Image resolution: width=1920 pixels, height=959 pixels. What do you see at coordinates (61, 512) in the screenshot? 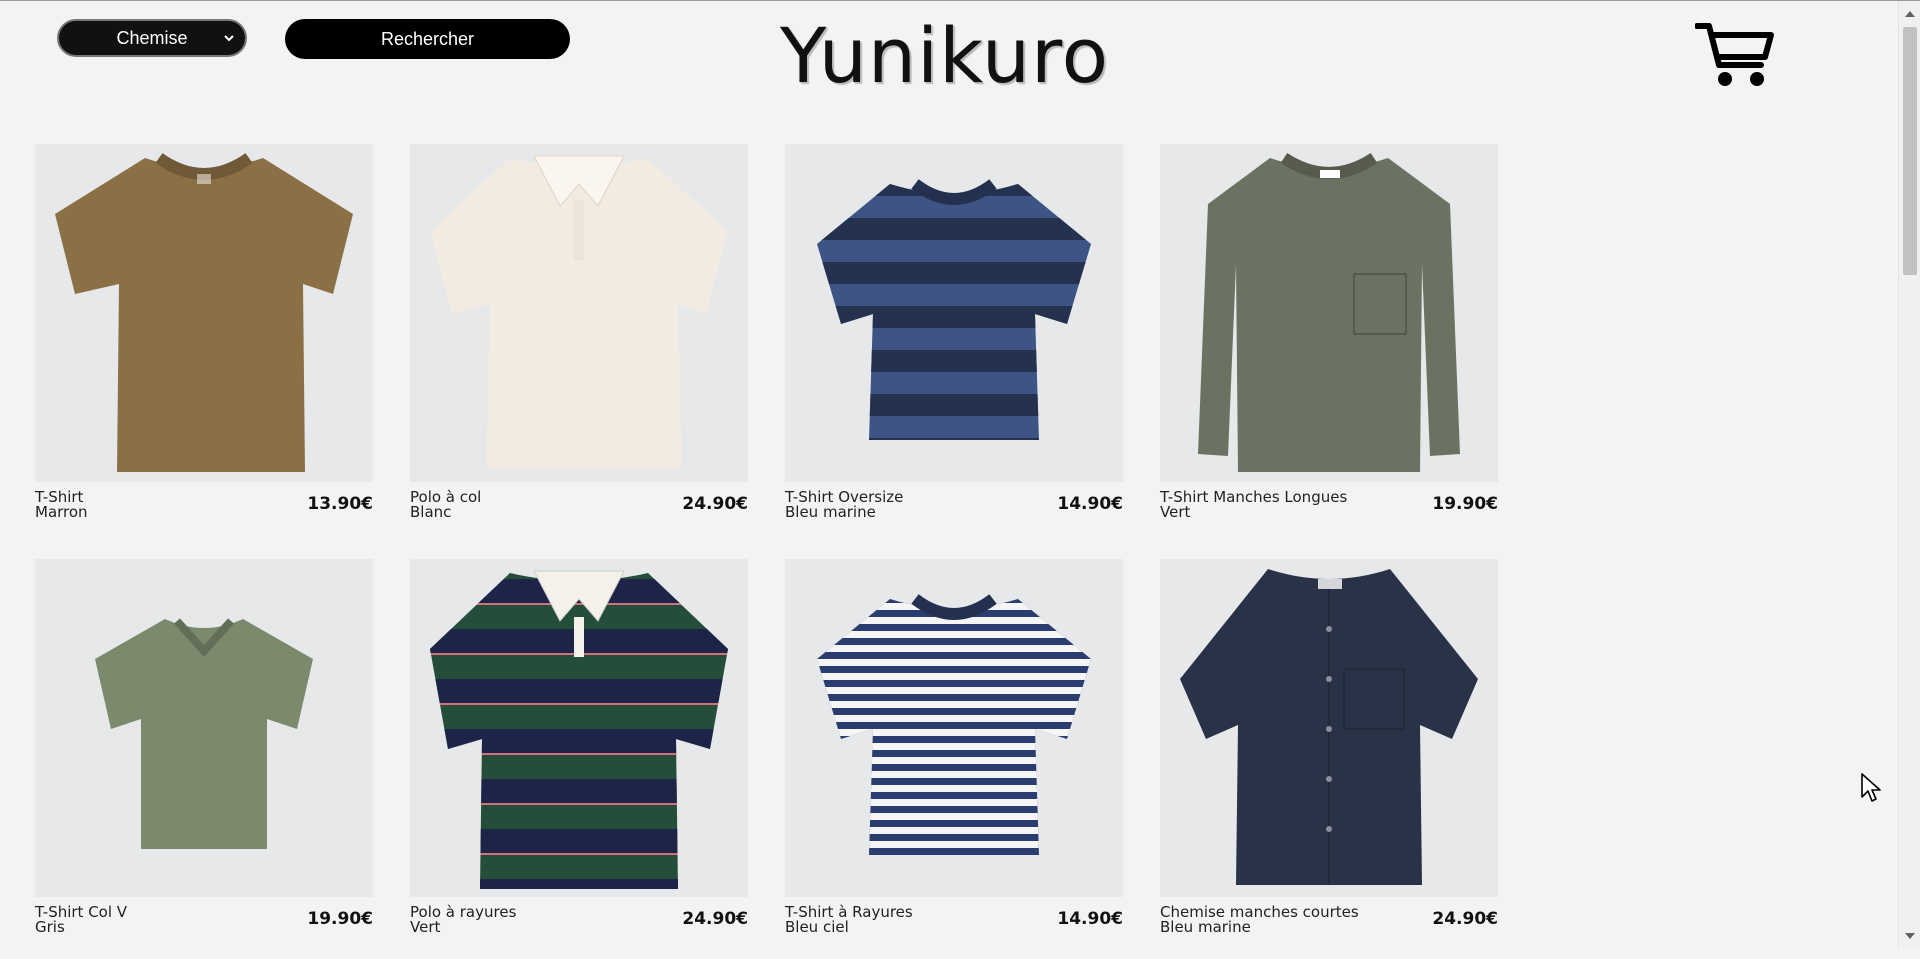
I see `product-color: Marron` at bounding box center [61, 512].